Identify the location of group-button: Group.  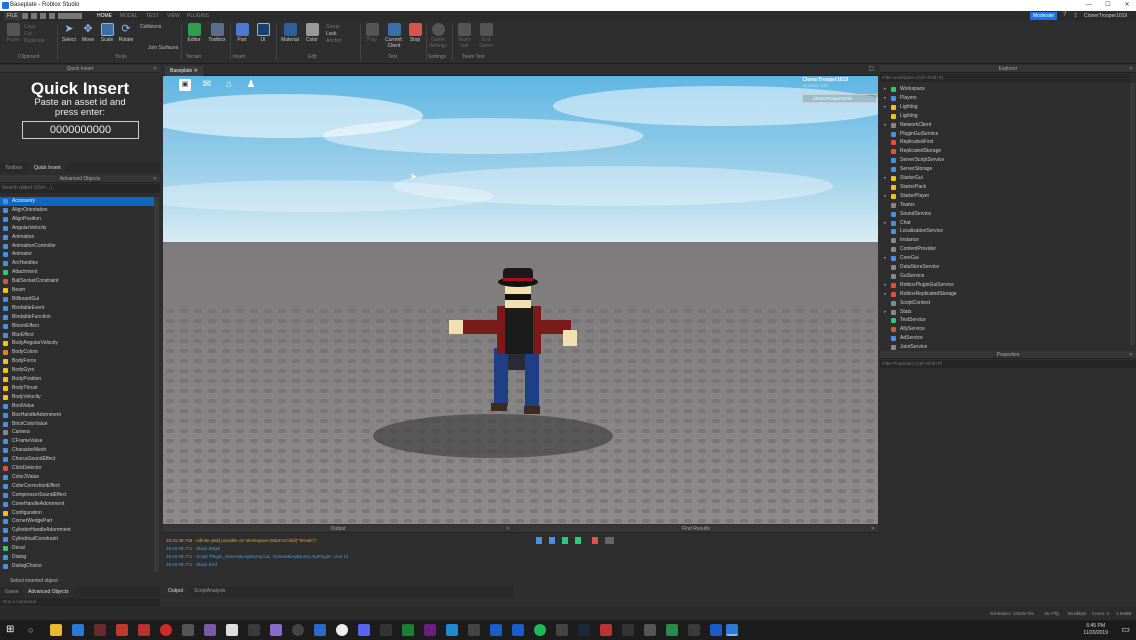
(334, 27).